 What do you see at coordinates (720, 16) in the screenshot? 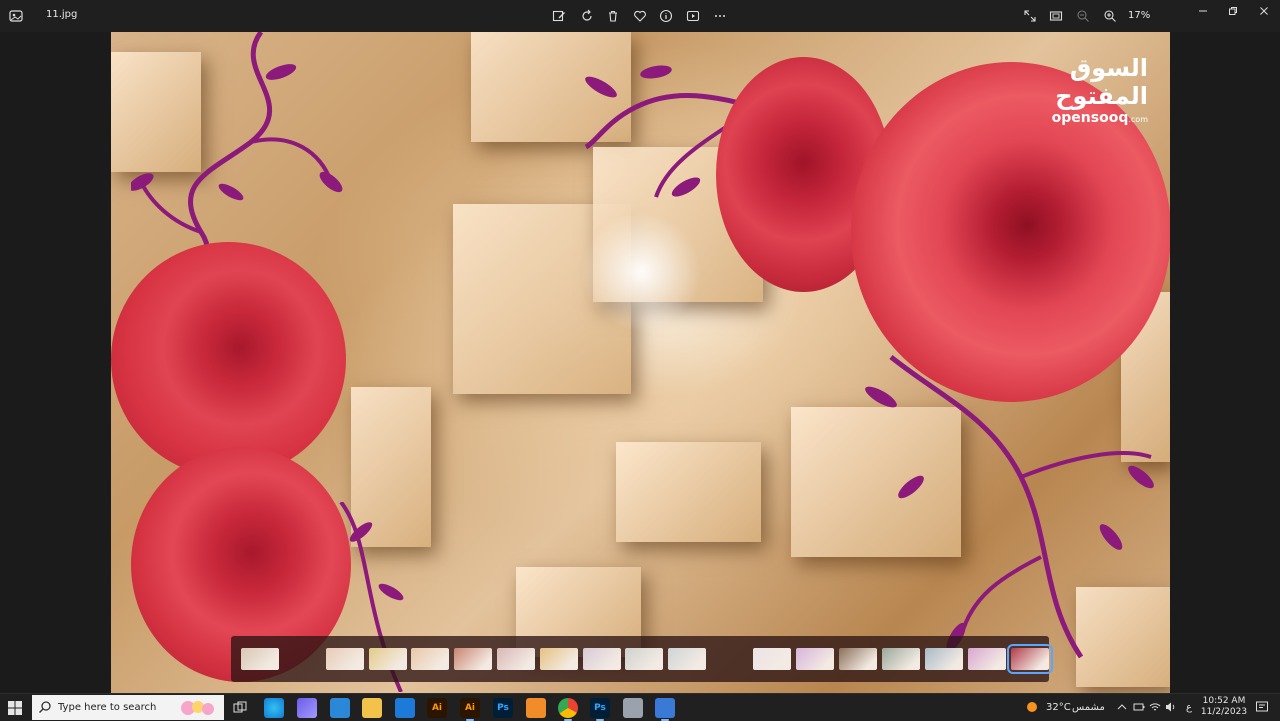
I see `more-options-icon` at bounding box center [720, 16].